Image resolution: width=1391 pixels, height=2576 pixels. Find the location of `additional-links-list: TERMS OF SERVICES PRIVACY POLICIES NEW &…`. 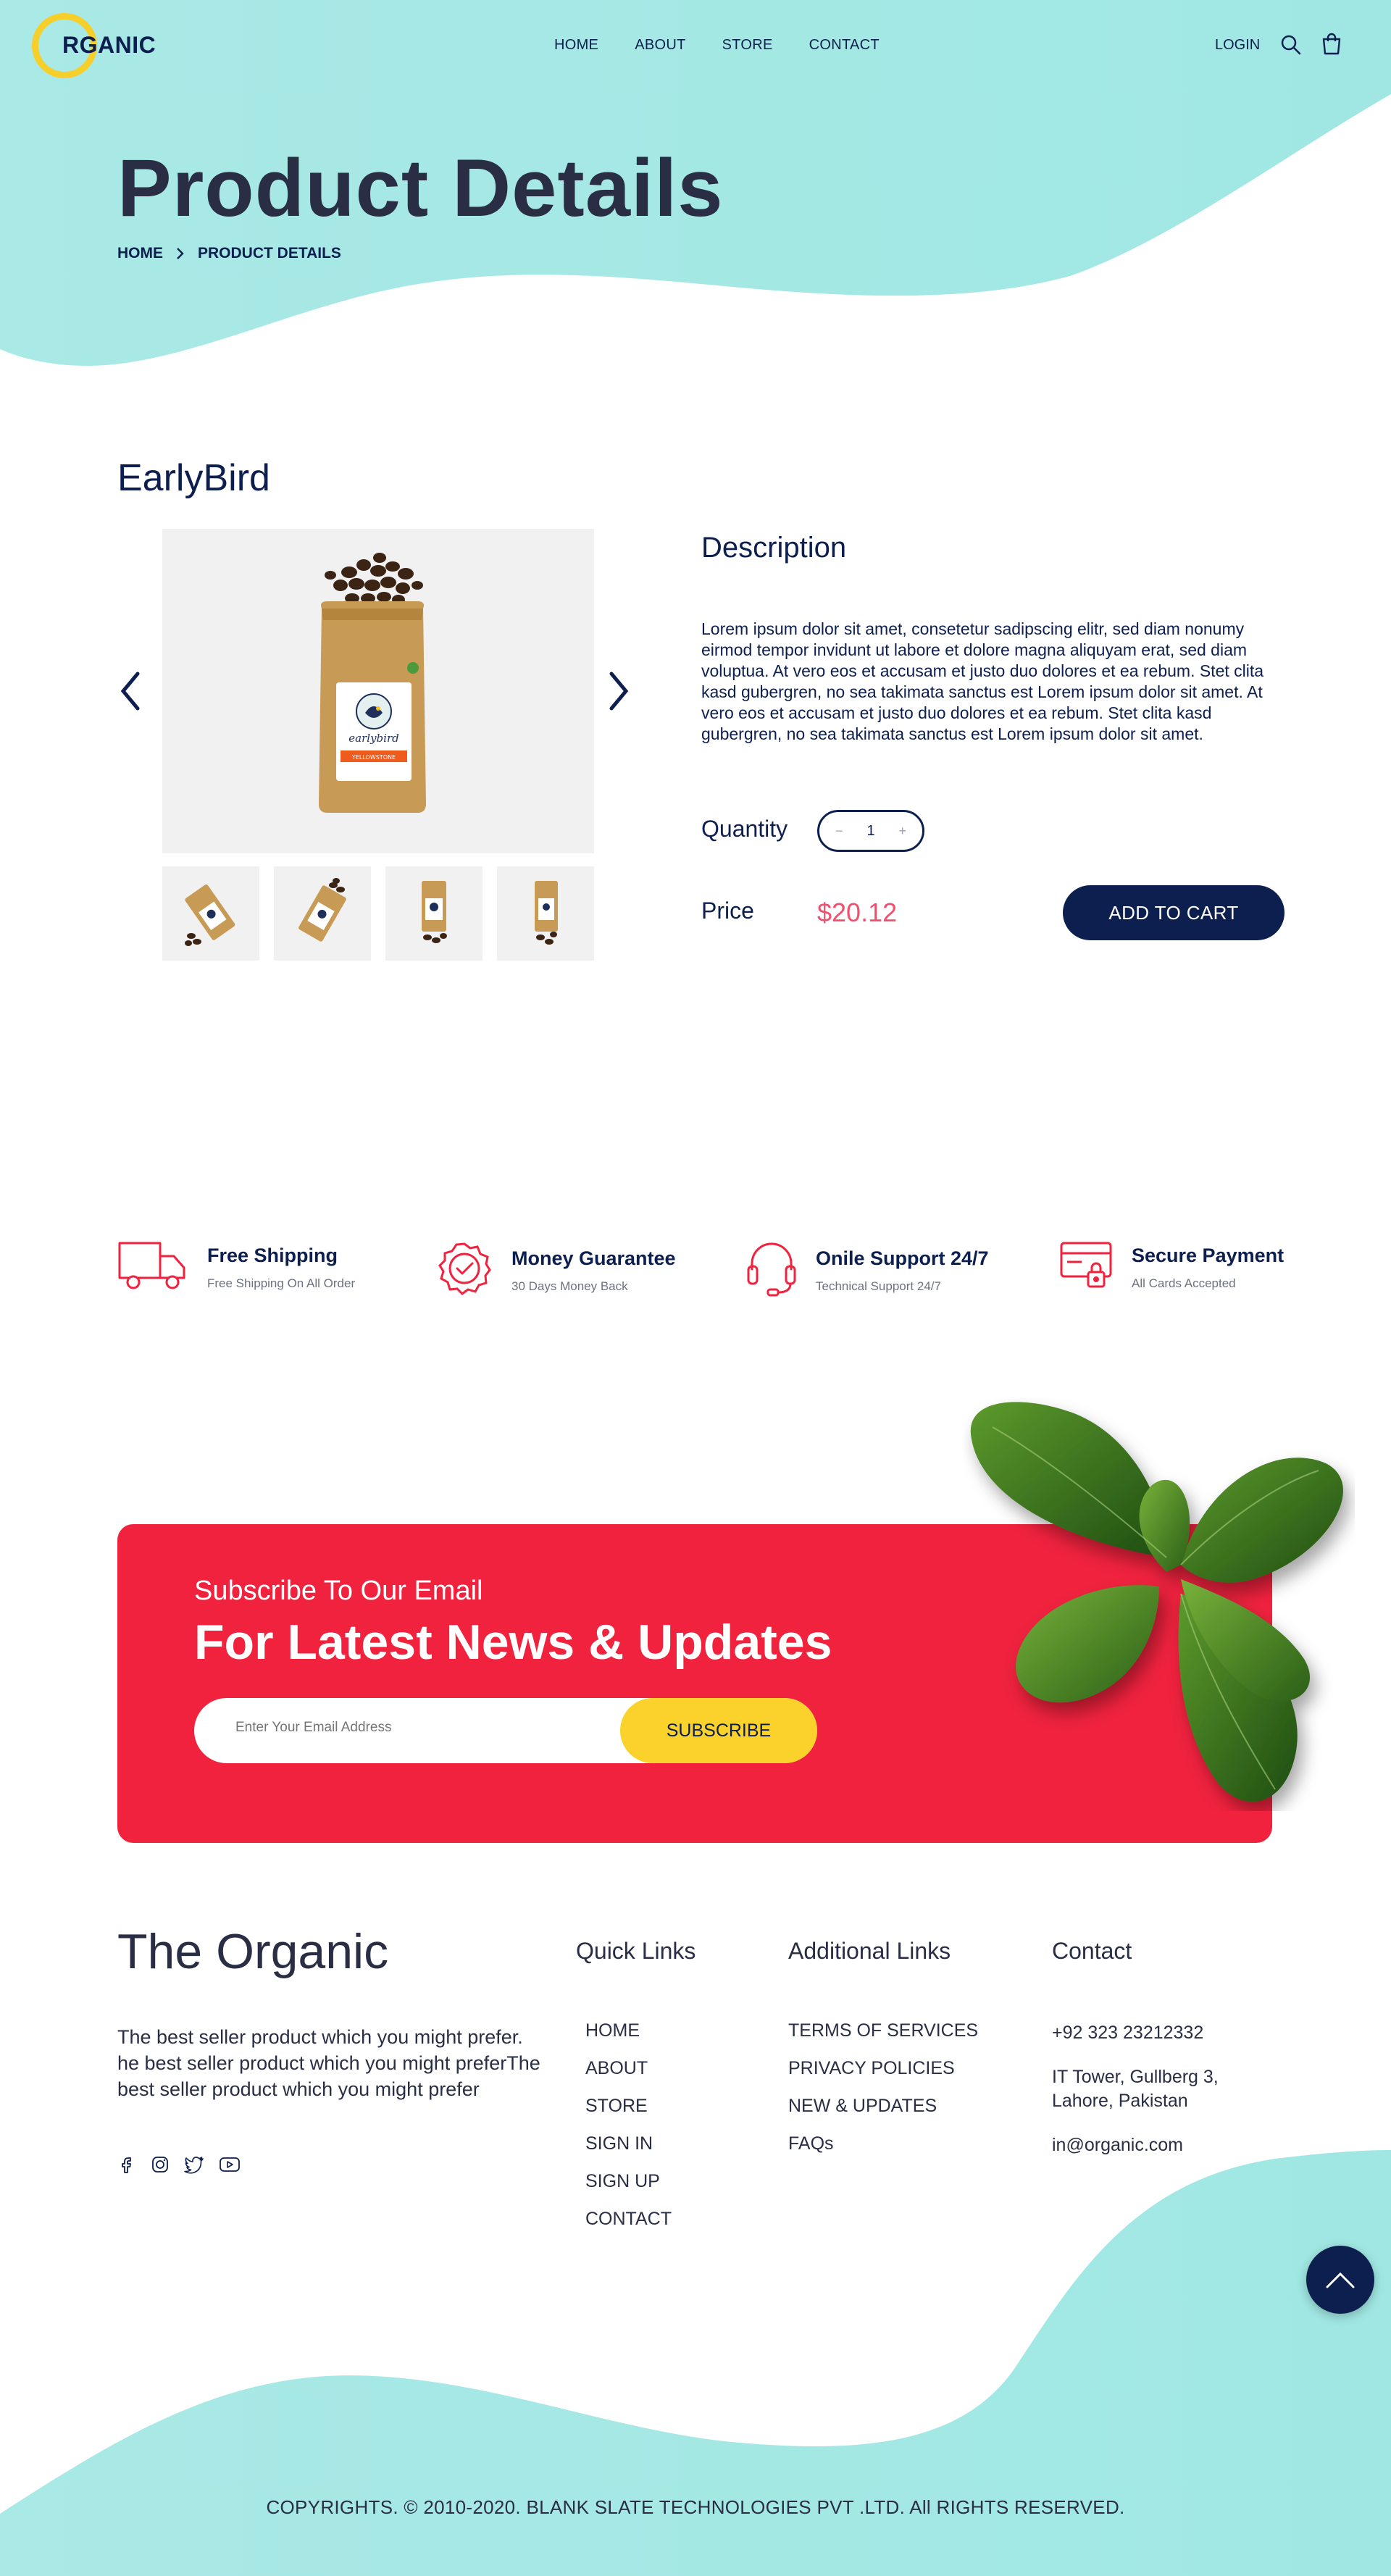

additional-links-list: TERMS OF SERVICES PRIVACY POLICIES NEW &… is located at coordinates (883, 2096).